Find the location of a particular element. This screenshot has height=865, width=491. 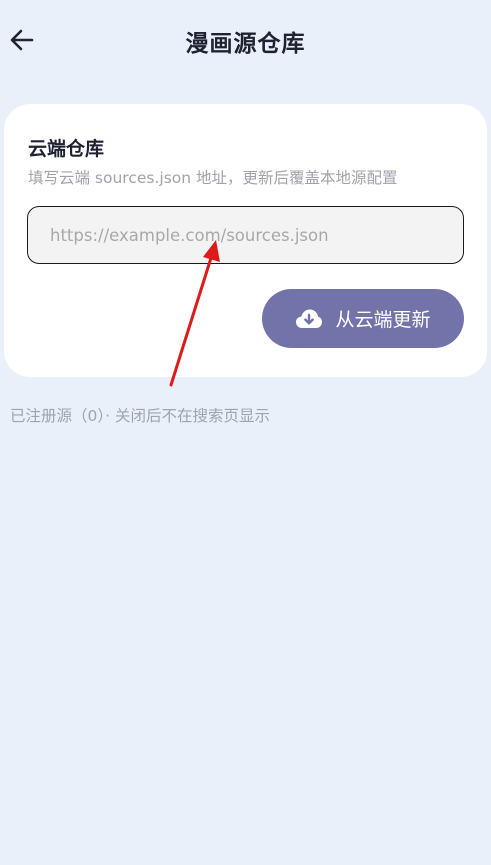

app-bar: 漫画源仓库 is located at coordinates (245, 41).